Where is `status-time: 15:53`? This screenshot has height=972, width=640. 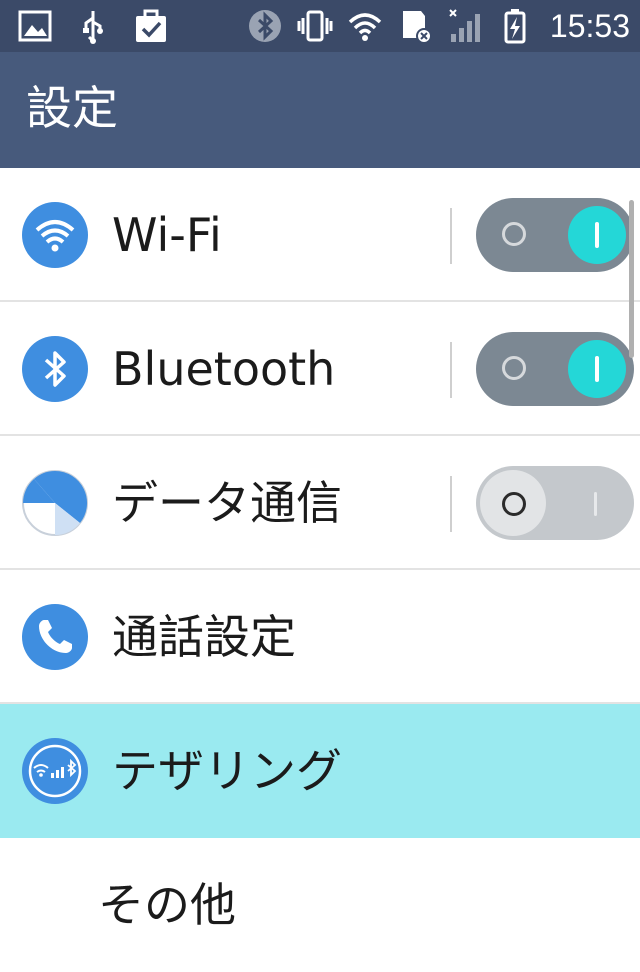 status-time: 15:53 is located at coordinates (589, 25).